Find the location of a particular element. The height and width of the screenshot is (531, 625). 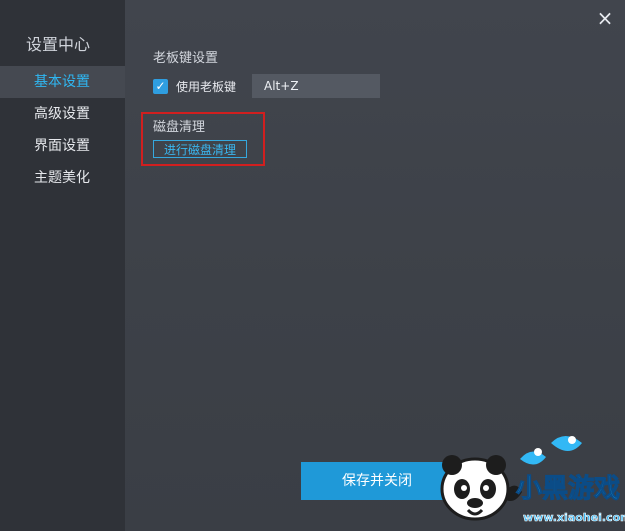

sidebar-item-advanced-settings: 高级设置 is located at coordinates (62, 114).